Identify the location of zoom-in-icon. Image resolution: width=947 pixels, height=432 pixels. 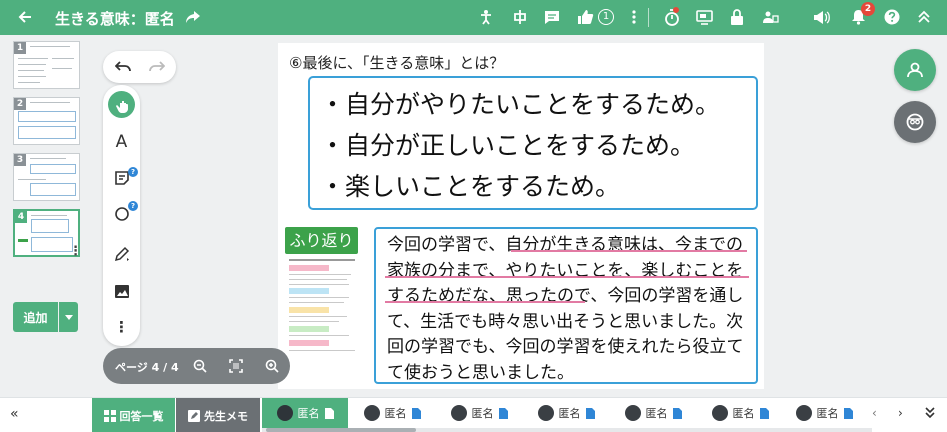
(272, 366).